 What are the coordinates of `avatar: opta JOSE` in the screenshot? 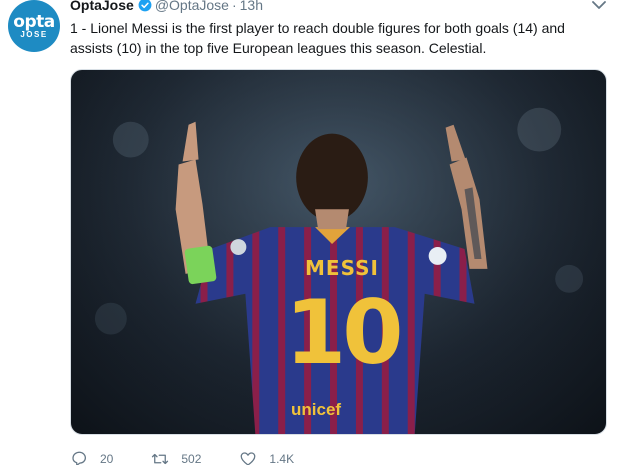 It's located at (34, 26).